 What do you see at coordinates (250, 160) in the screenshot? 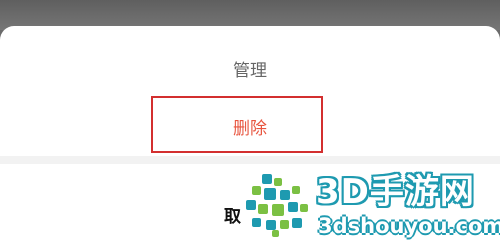
I see `separator` at bounding box center [250, 160].